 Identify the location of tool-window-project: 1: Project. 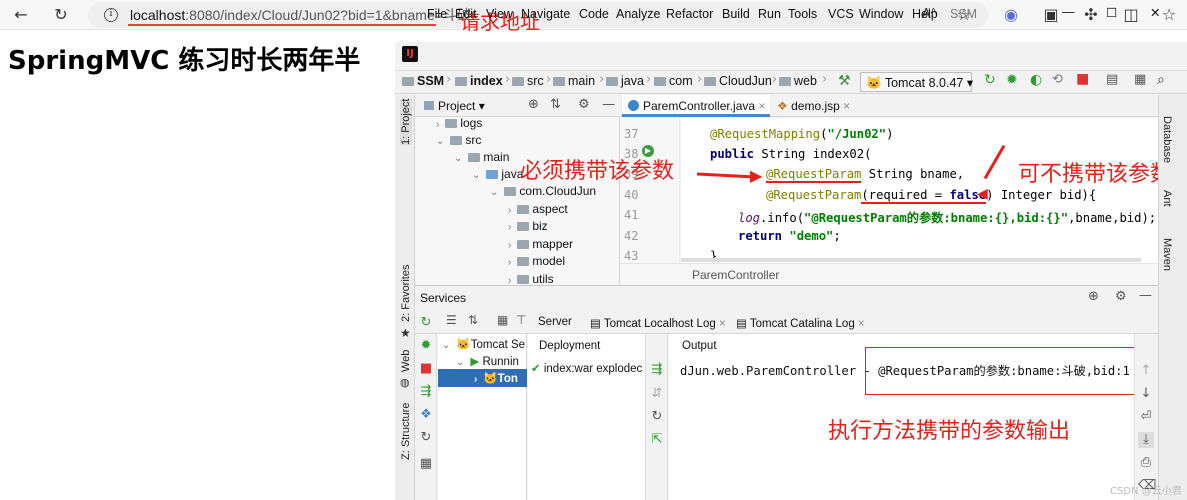
(406, 121).